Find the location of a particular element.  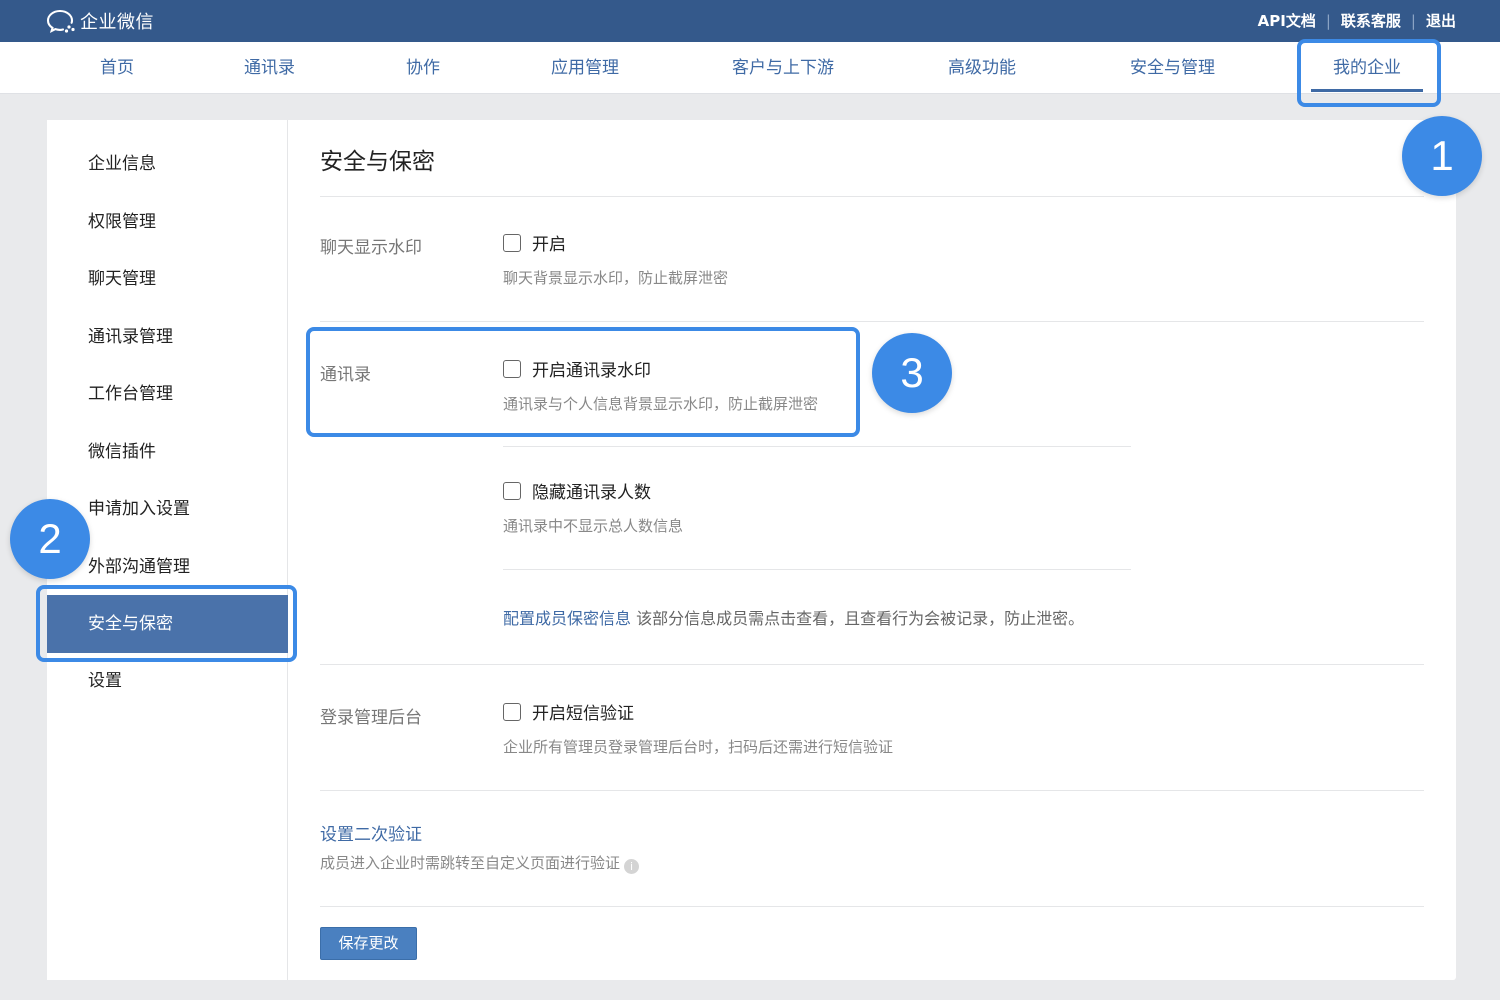

config-secret-info-row: 配置成员保密信息 该部分信息成员需点击查看，且查看行为会被记录，防止泄密。 is located at coordinates (793, 617).